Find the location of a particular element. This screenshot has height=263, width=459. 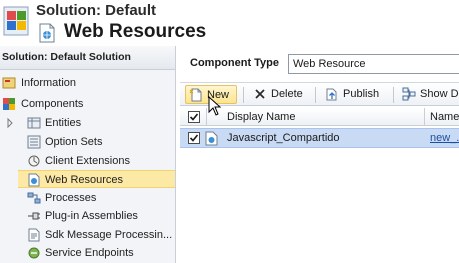

sidebar-header: Solution: Default Solution is located at coordinates (87, 58).